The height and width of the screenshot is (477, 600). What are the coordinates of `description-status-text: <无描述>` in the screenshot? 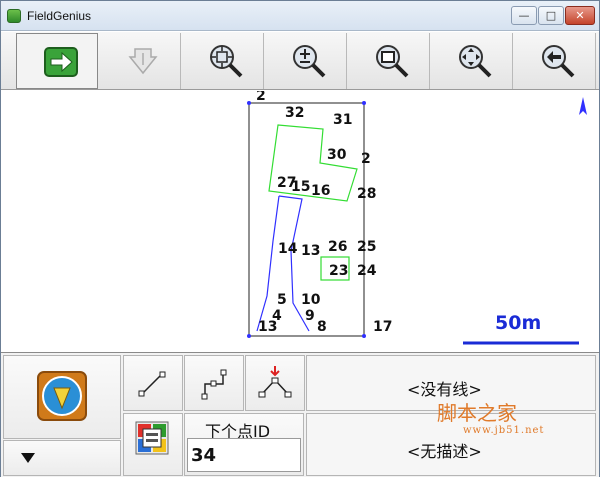 It's located at (444, 451).